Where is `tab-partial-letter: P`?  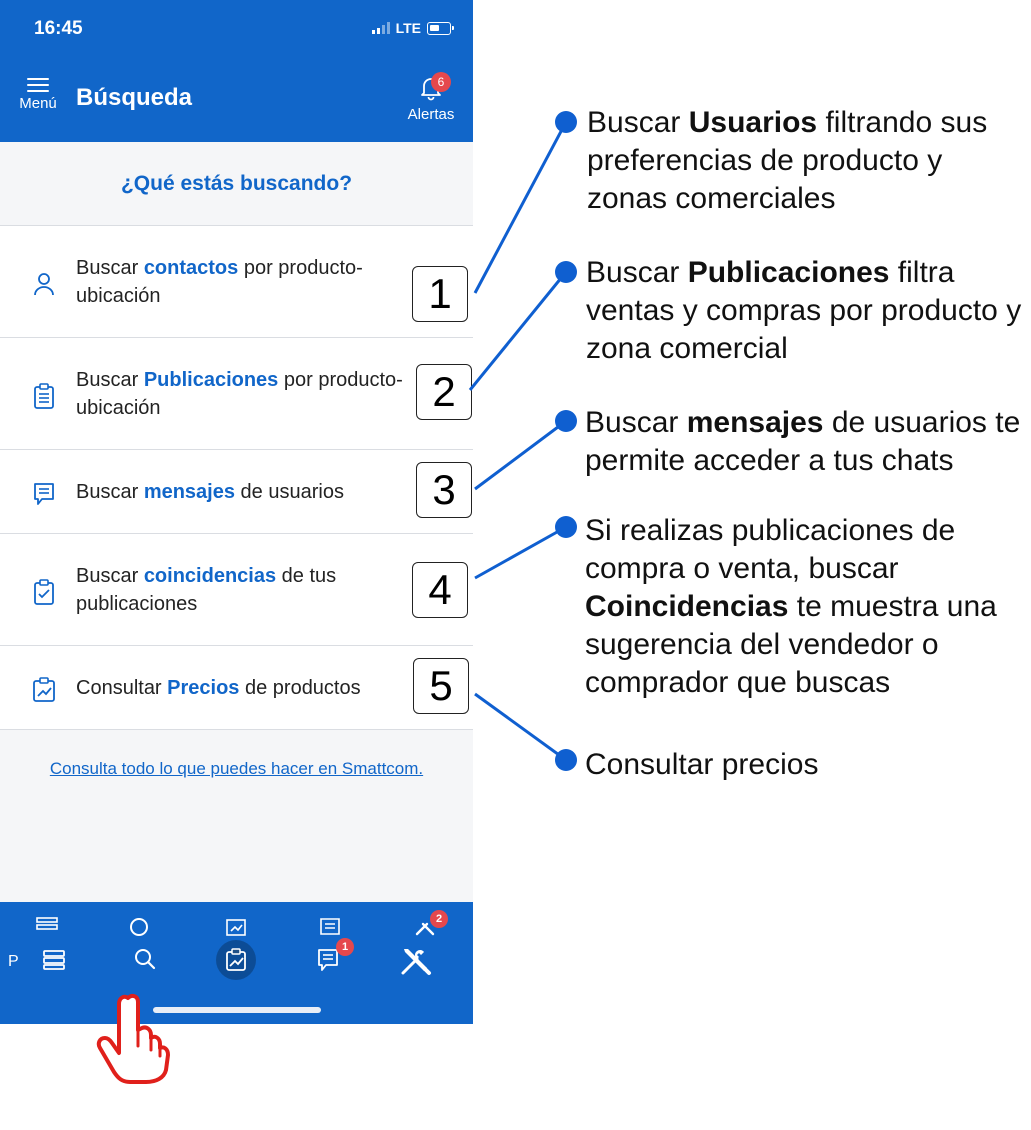
tab-partial-letter: P is located at coordinates (13, 961).